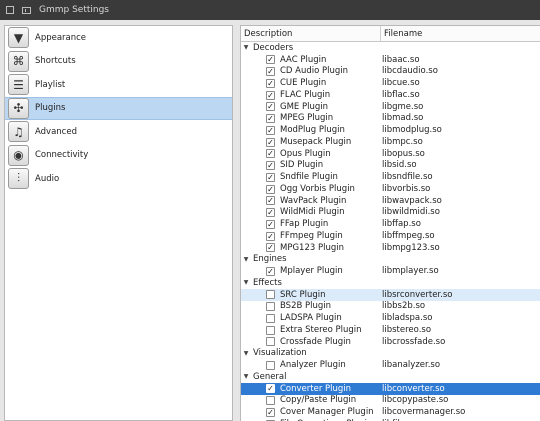 This screenshot has width=540, height=421. I want to click on plugin-row: ✓ GME Plugin libgme.so, so click(390, 107).